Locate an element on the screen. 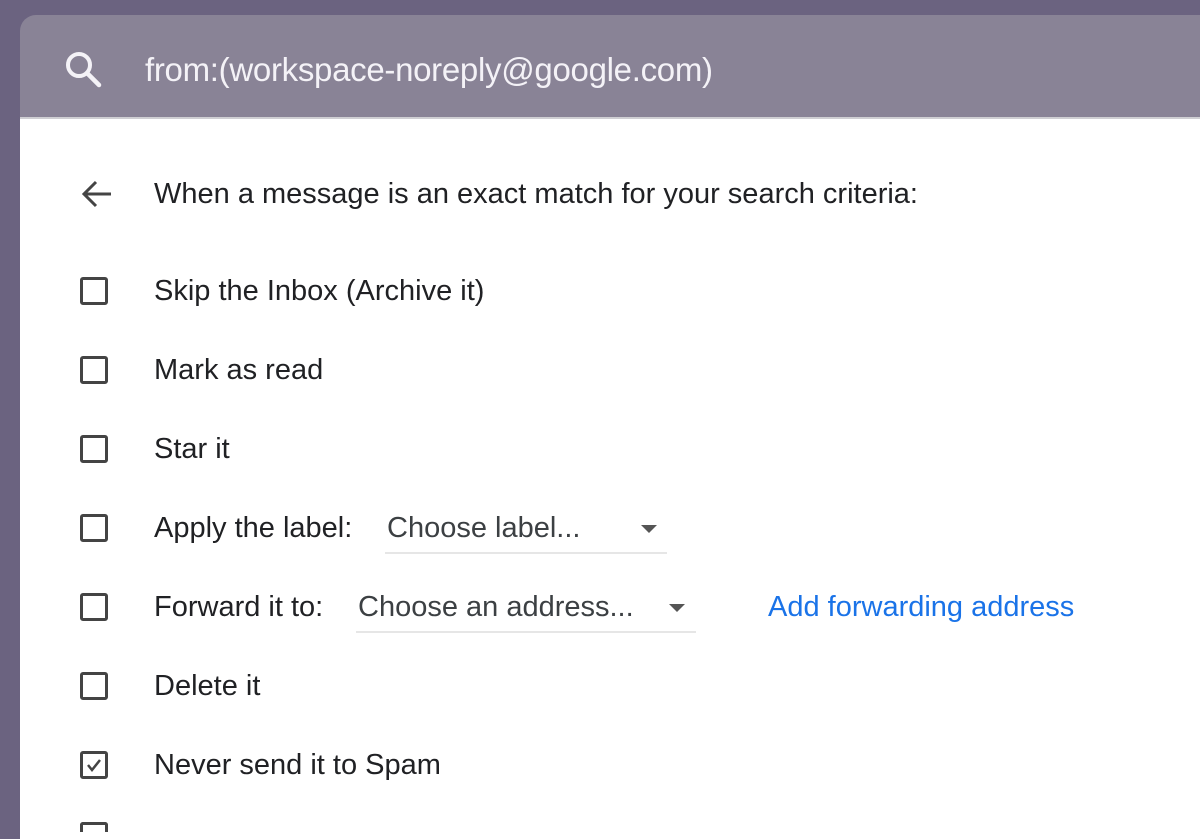 The height and width of the screenshot is (839, 1200). arrow-left-icon is located at coordinates (97, 194).